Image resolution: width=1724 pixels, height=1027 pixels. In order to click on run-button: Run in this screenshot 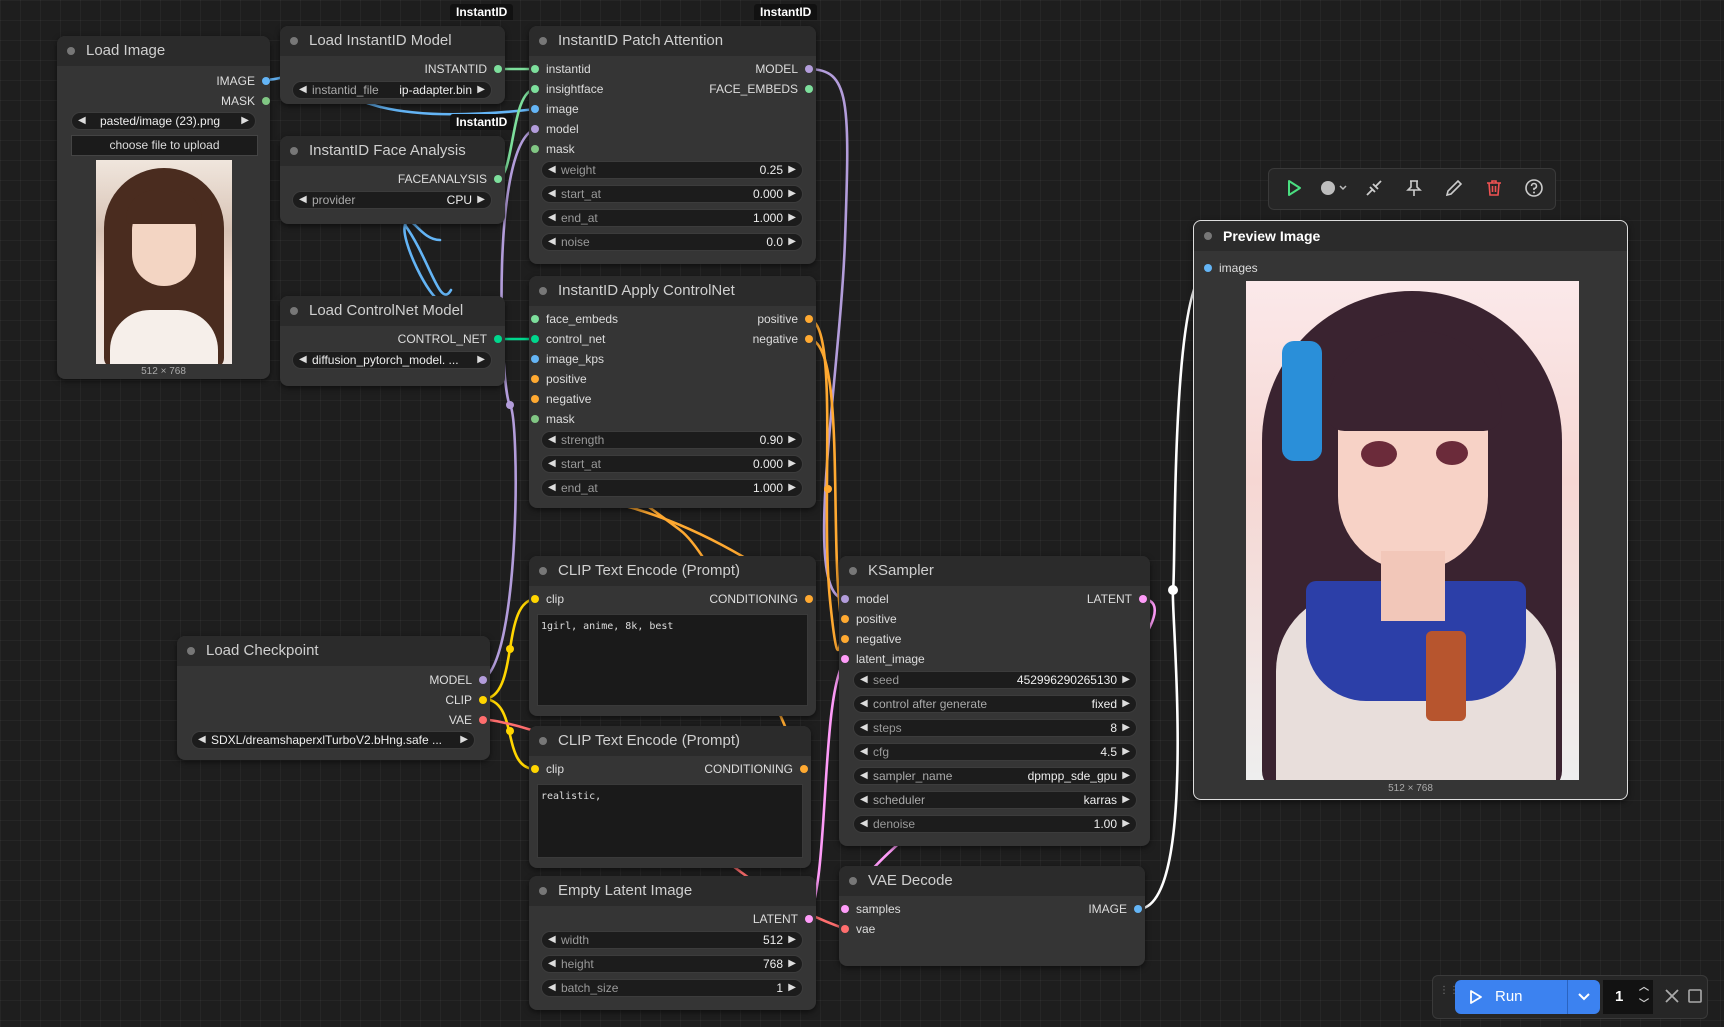, I will do `click(1511, 997)`.